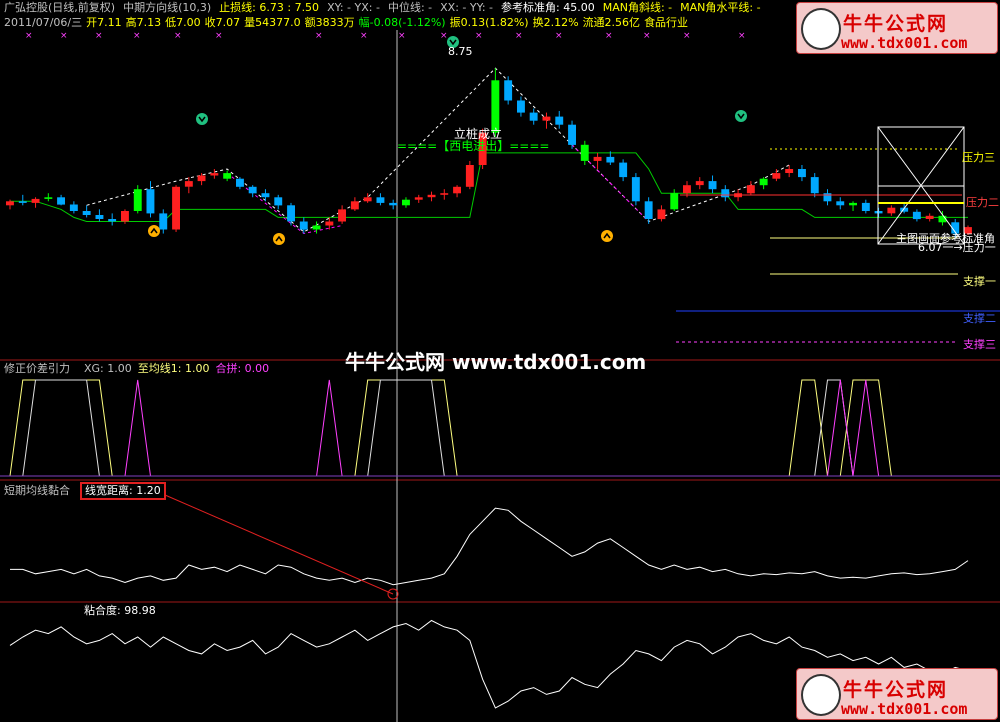  What do you see at coordinates (904, 43) in the screenshot?
I see `watermark-top-url: www.tdx001.com` at bounding box center [904, 43].